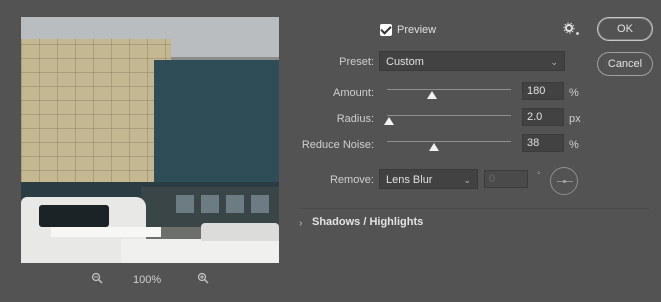  Describe the element at coordinates (506, 179) in the screenshot. I see `angle-input: 0` at that location.